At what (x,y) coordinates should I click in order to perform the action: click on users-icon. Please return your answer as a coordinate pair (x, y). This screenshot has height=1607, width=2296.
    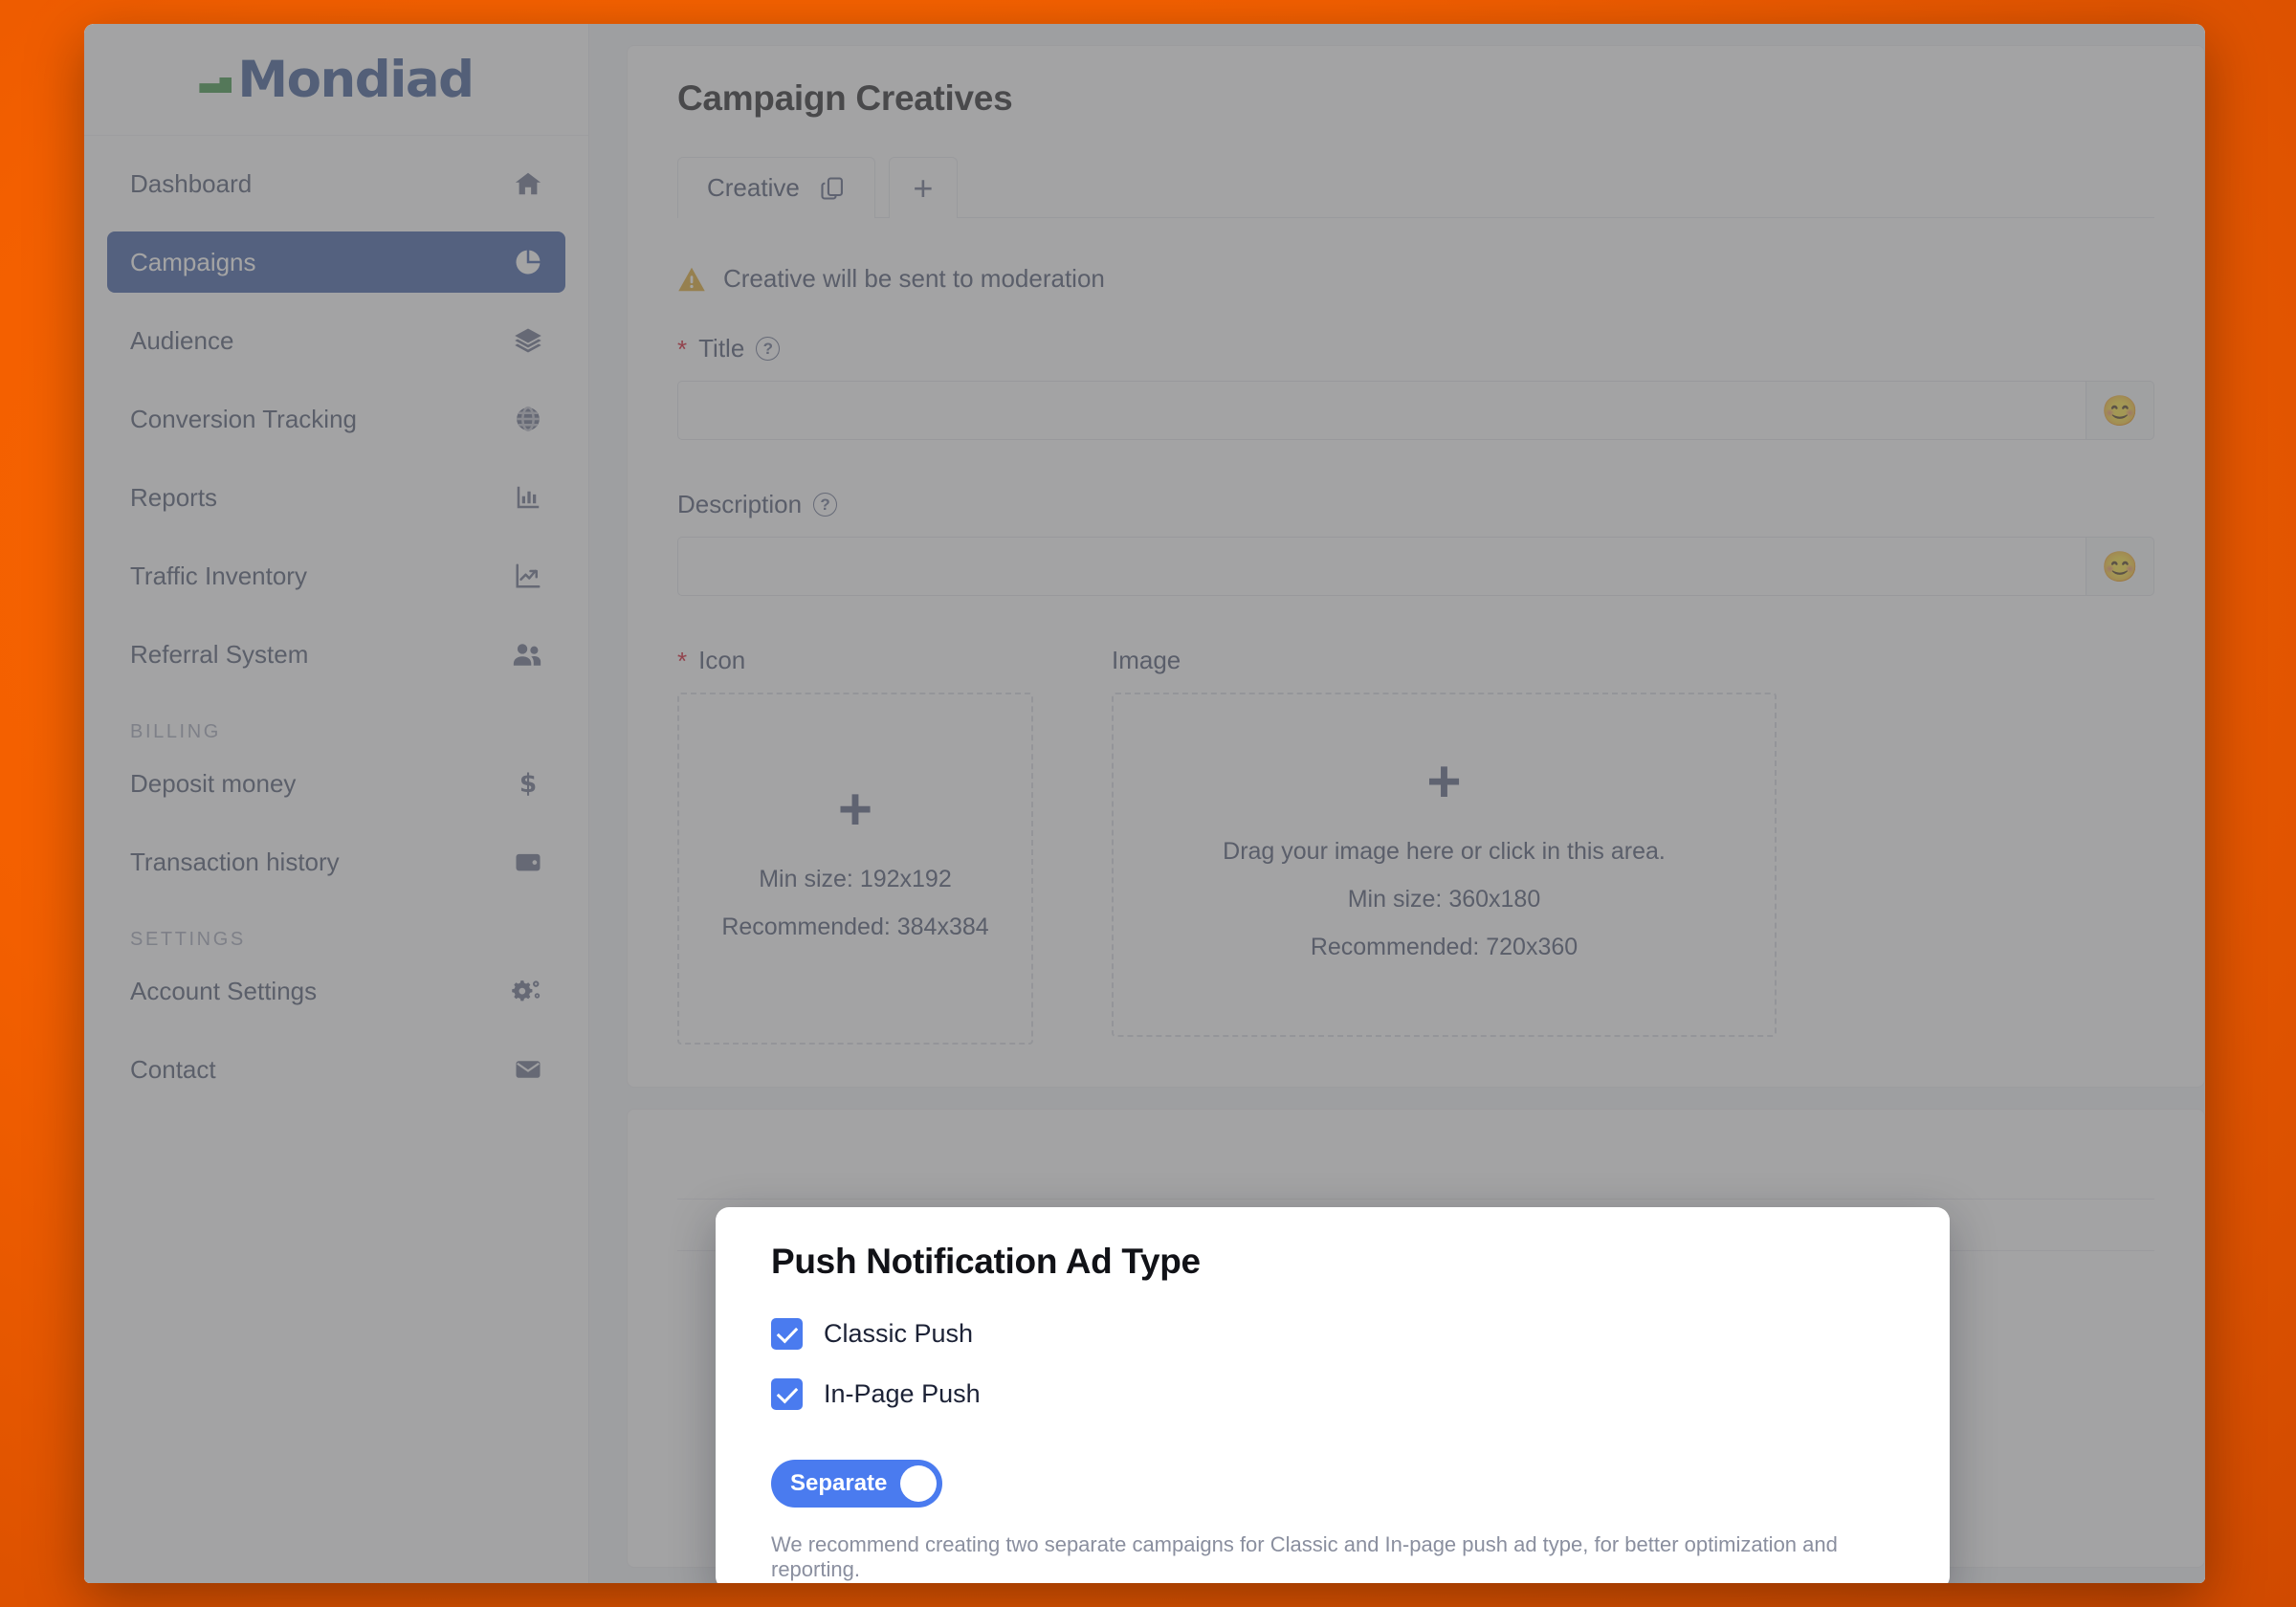
    Looking at the image, I should click on (527, 654).